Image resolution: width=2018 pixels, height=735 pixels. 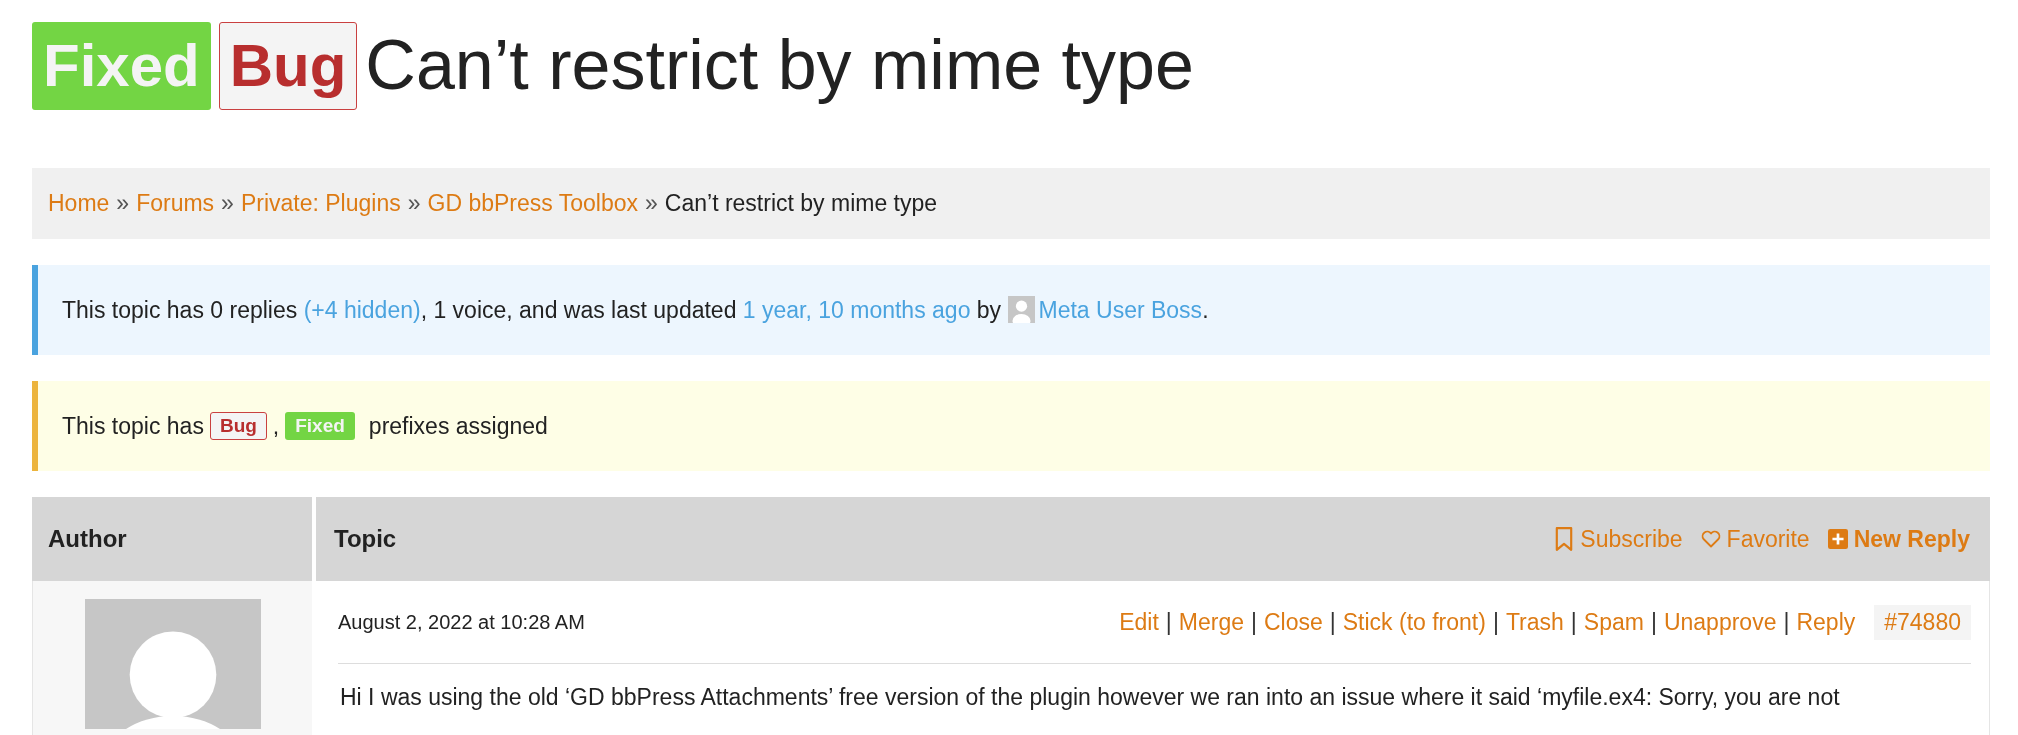 What do you see at coordinates (175, 203) in the screenshot?
I see `breadcrumb-link: Forums` at bounding box center [175, 203].